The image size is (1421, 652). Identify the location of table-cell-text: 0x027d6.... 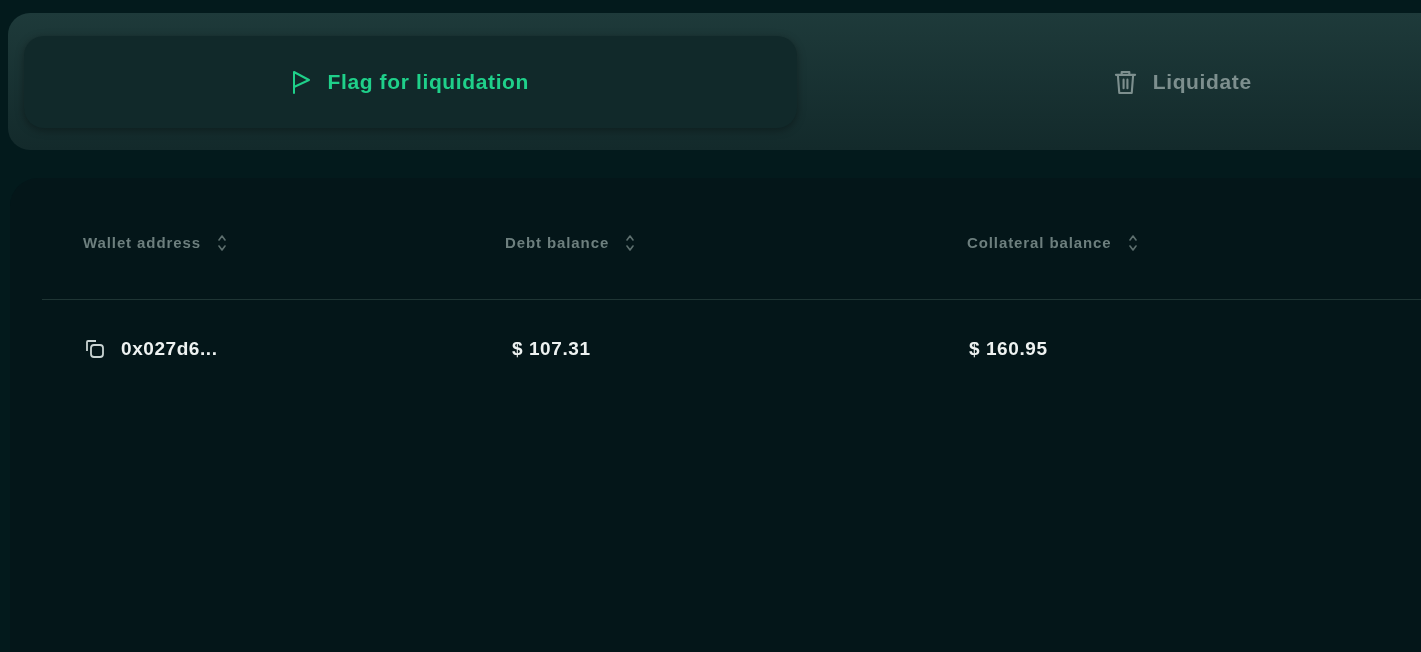
(169, 348).